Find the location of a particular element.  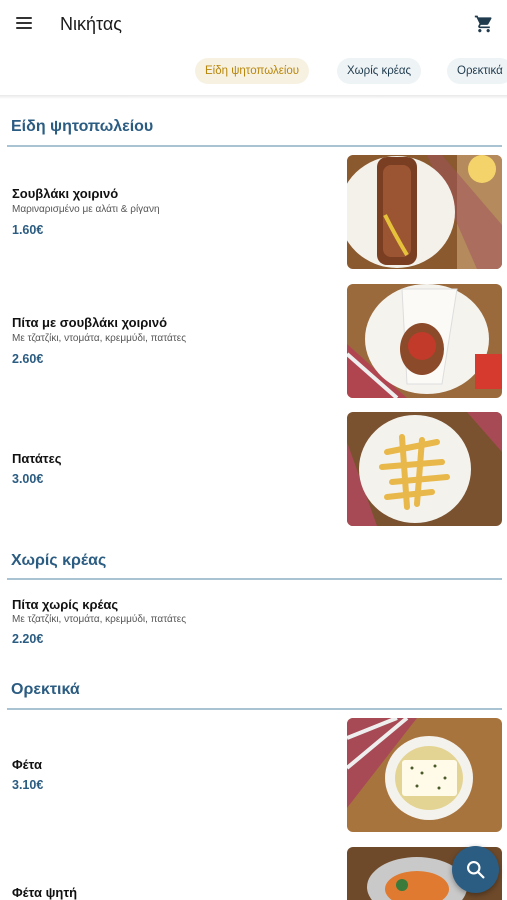

tab-psitopoleio: Είδη ψητοπωλείου is located at coordinates (252, 71).